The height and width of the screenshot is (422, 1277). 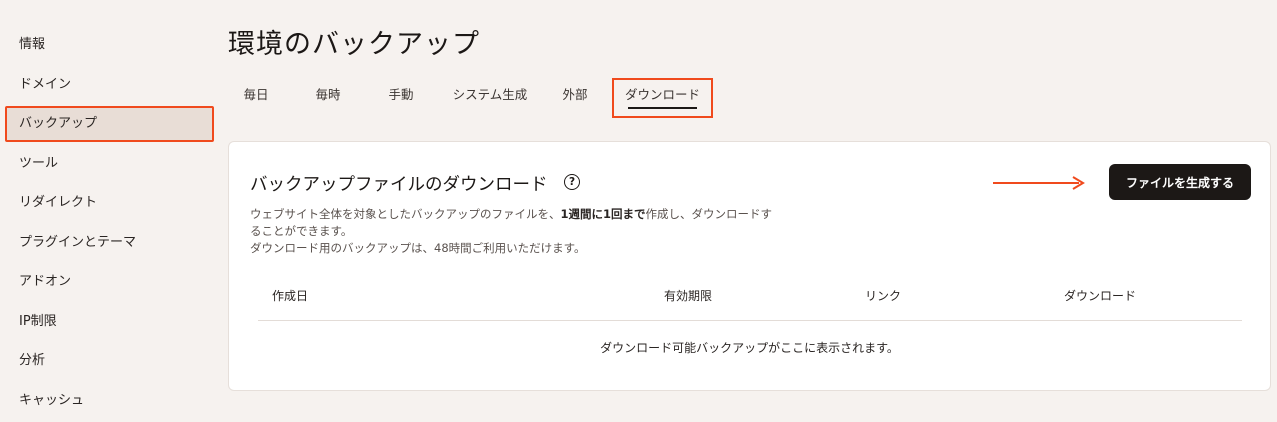 What do you see at coordinates (749, 348) in the screenshot?
I see `empty-table-message: ダウンロード可能バックアップがここに表示されます。` at bounding box center [749, 348].